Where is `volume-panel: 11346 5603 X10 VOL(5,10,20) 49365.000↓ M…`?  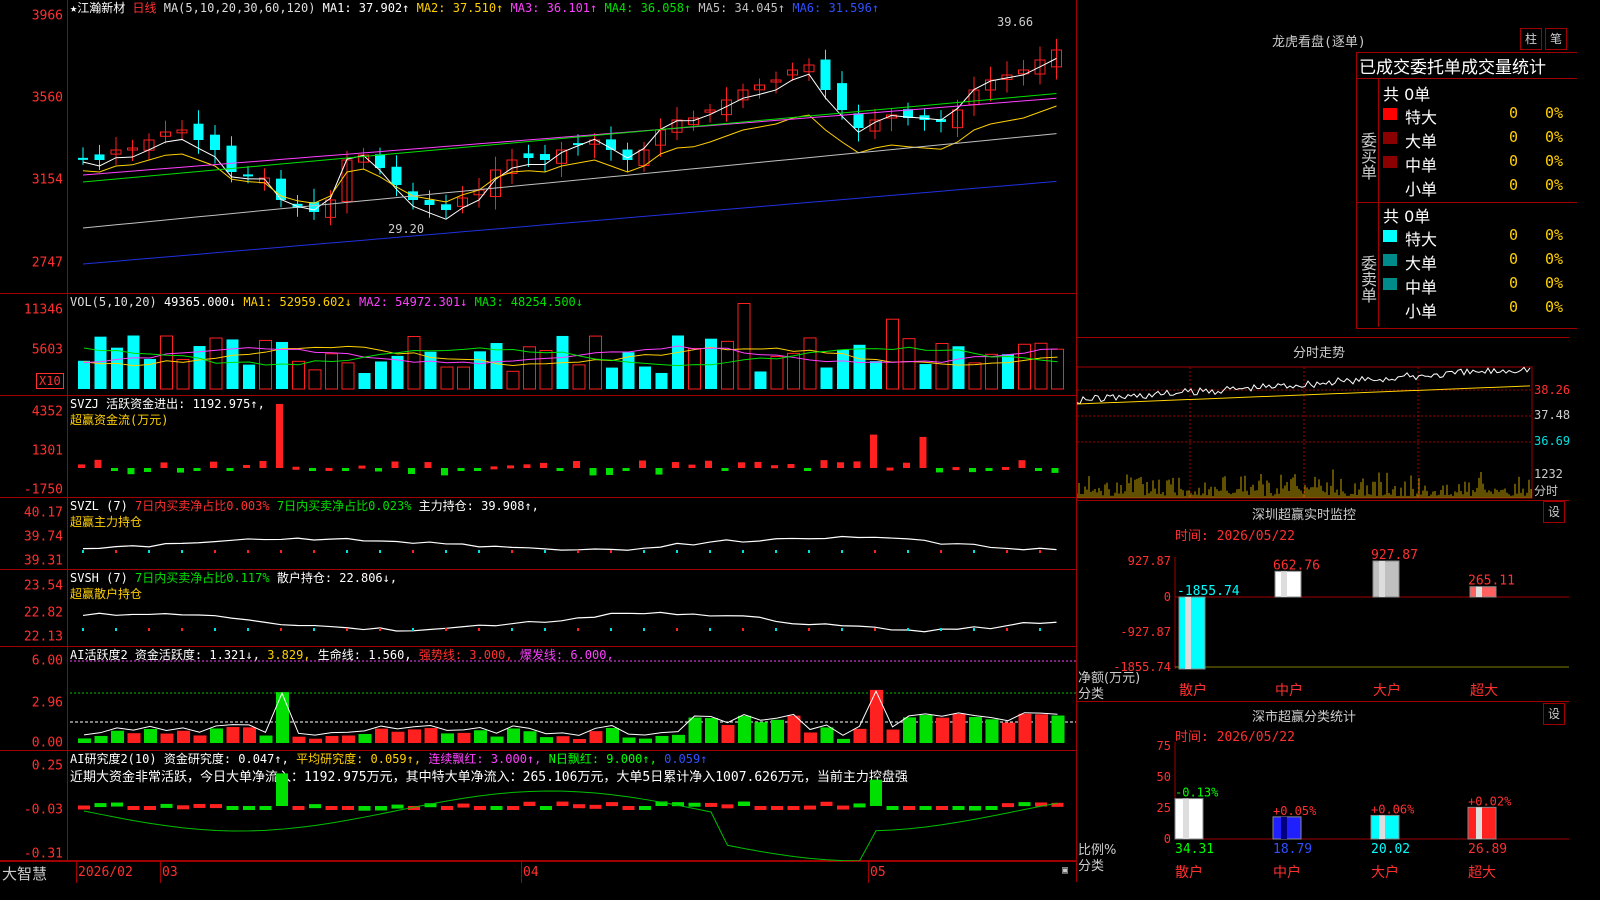 volume-panel: 11346 5603 X10 VOL(5,10,20) 49365.000↓ M… is located at coordinates (538, 345).